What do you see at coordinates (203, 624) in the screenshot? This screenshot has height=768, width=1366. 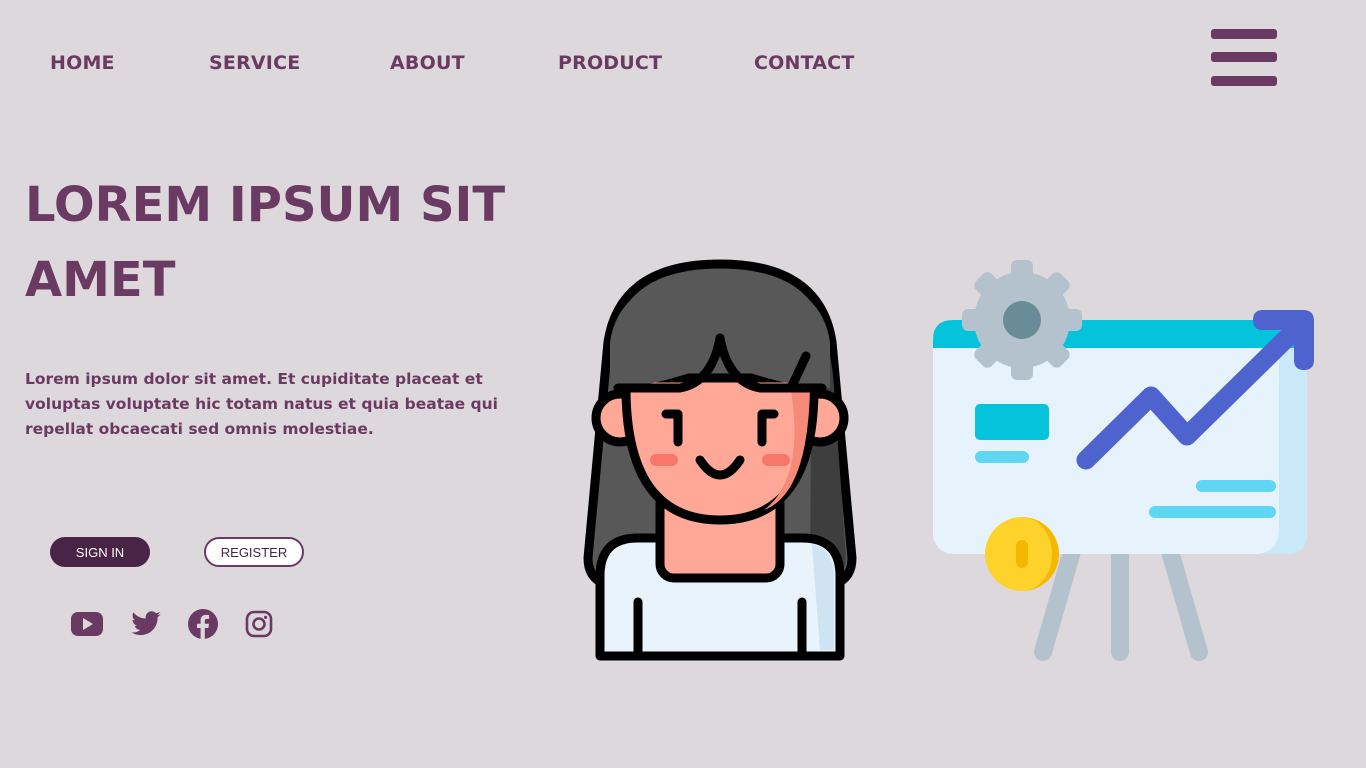 I see `facebook-icon` at bounding box center [203, 624].